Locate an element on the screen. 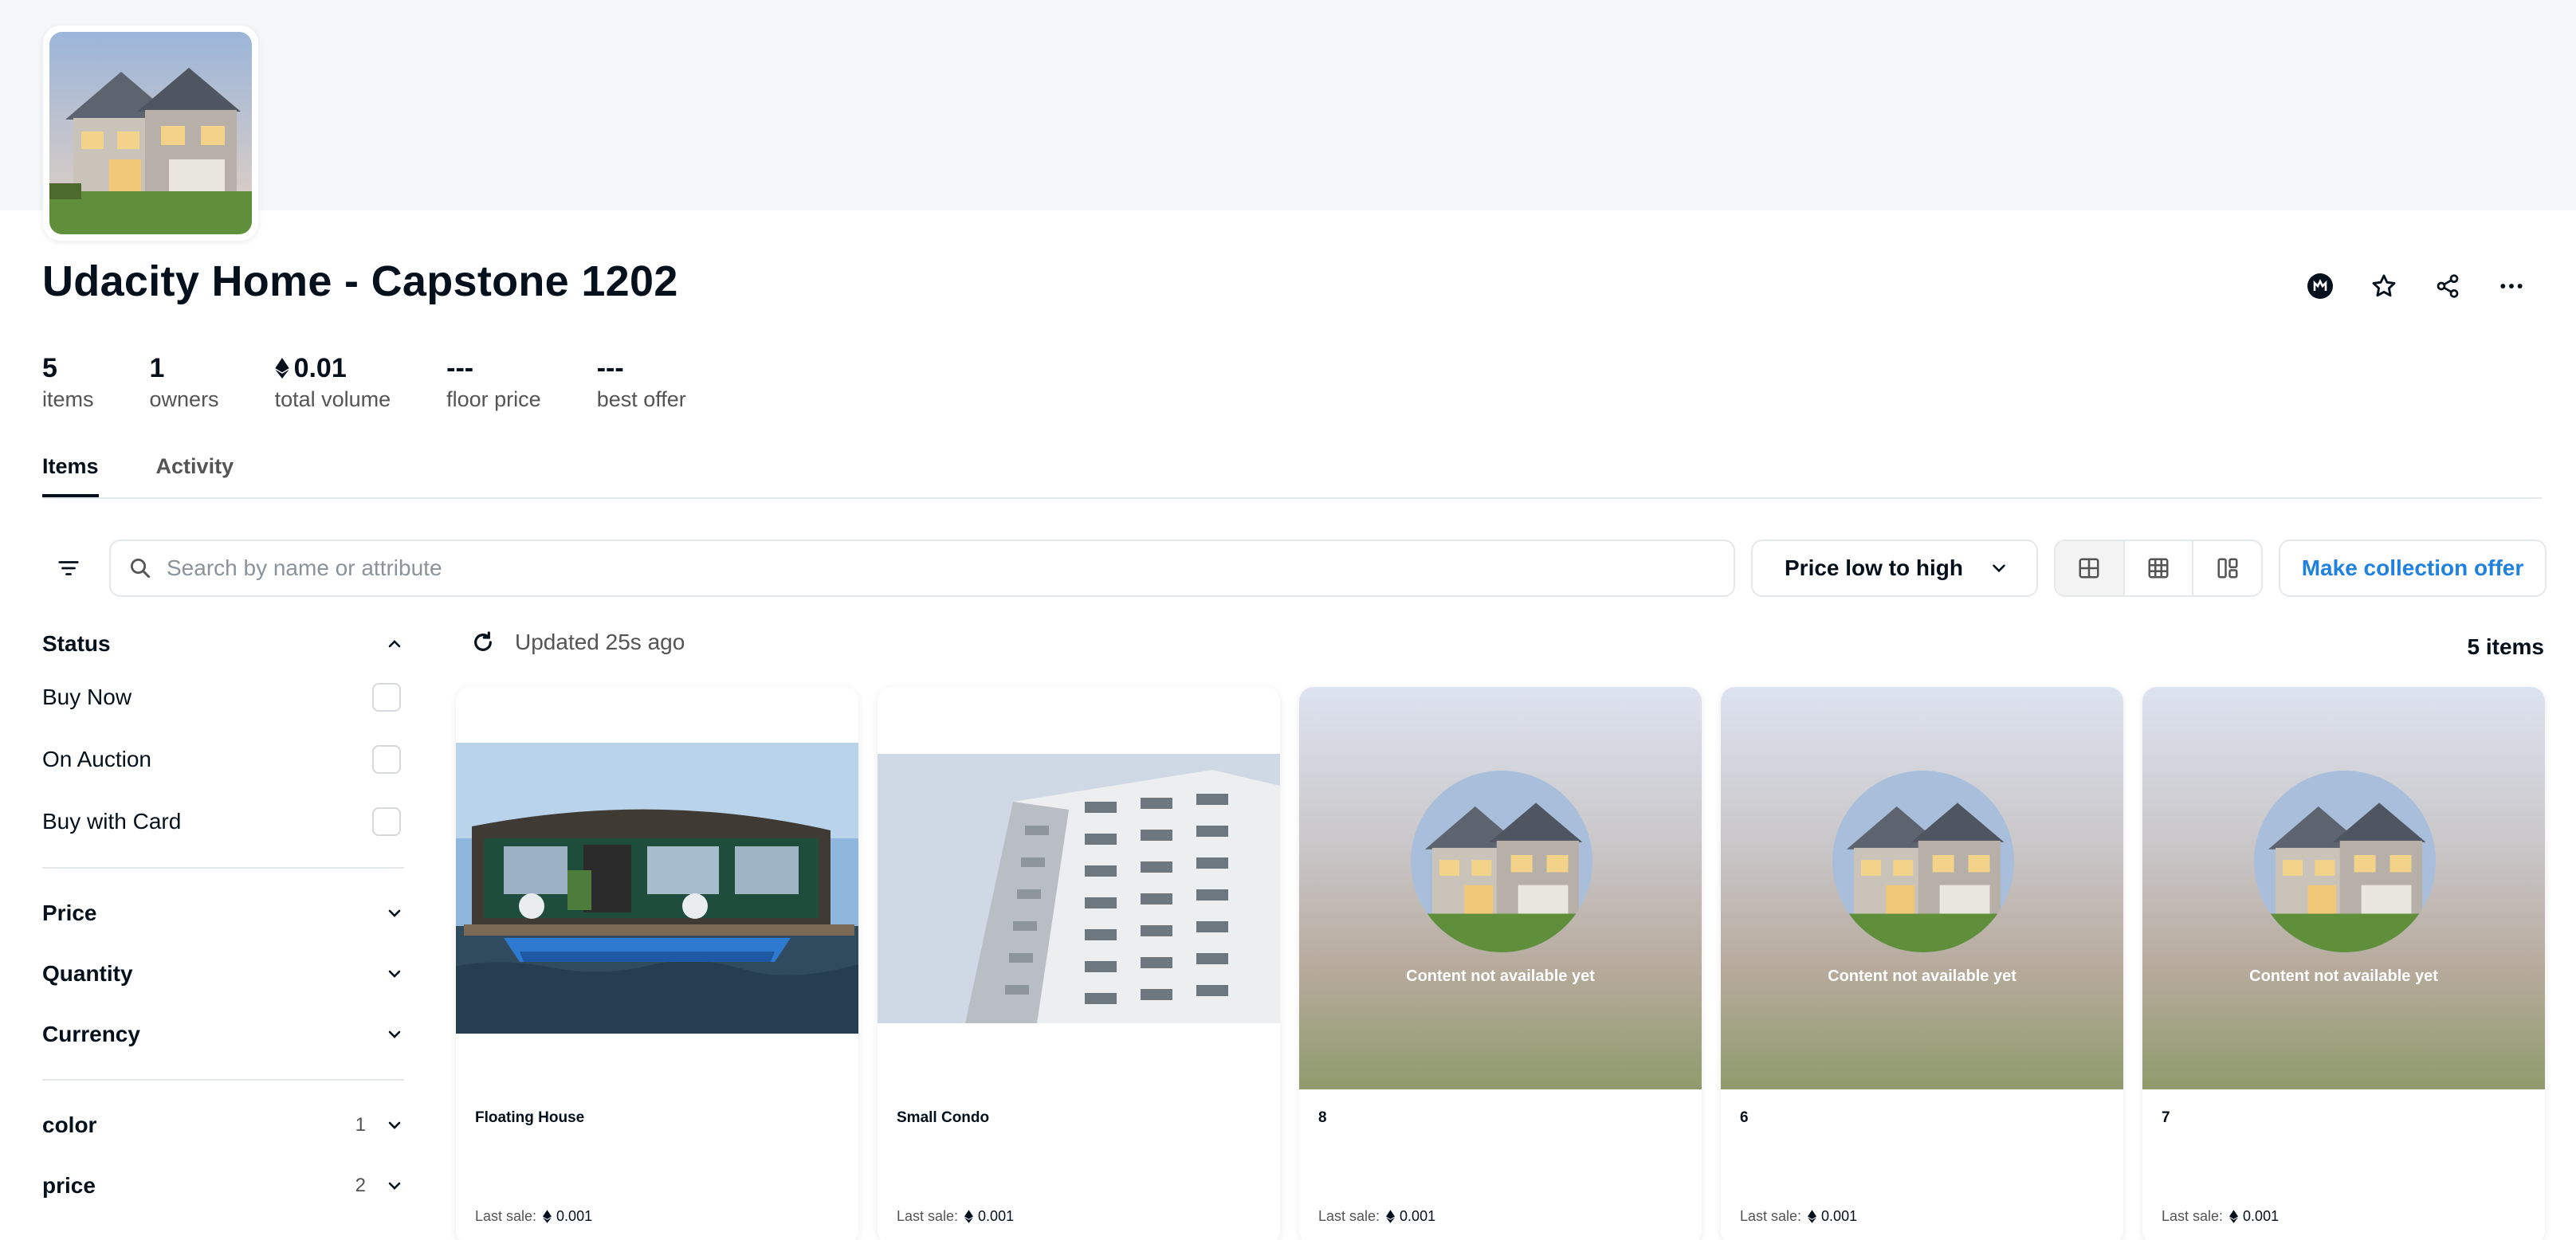 The image size is (2576, 1240). make-collection-offer-button: Make collection offer is located at coordinates (2413, 568).